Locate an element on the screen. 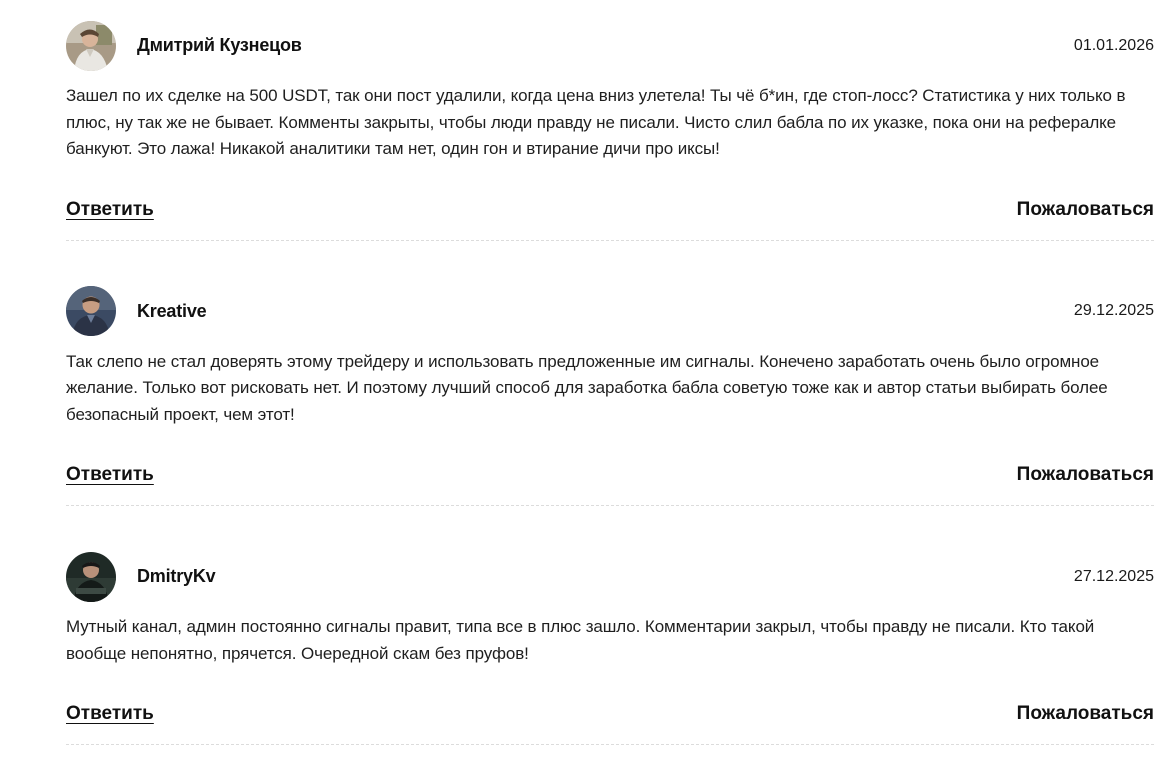  comment-header: DmitryKv 27.12.2025 is located at coordinates (610, 576).